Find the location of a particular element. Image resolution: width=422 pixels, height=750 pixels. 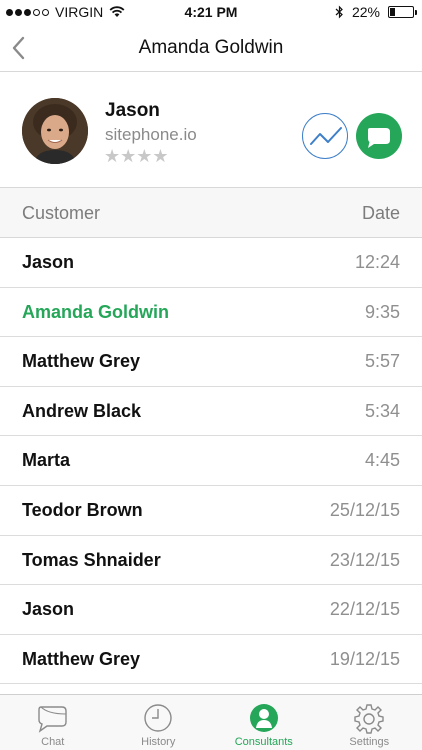

tab-history: History is located at coordinates (159, 722).